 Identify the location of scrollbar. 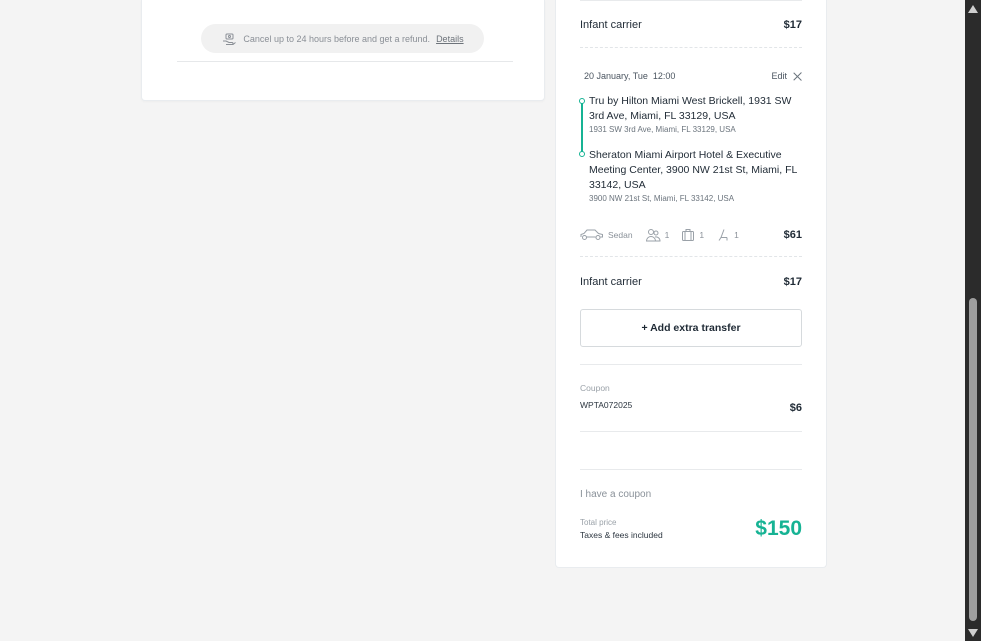
(973, 320).